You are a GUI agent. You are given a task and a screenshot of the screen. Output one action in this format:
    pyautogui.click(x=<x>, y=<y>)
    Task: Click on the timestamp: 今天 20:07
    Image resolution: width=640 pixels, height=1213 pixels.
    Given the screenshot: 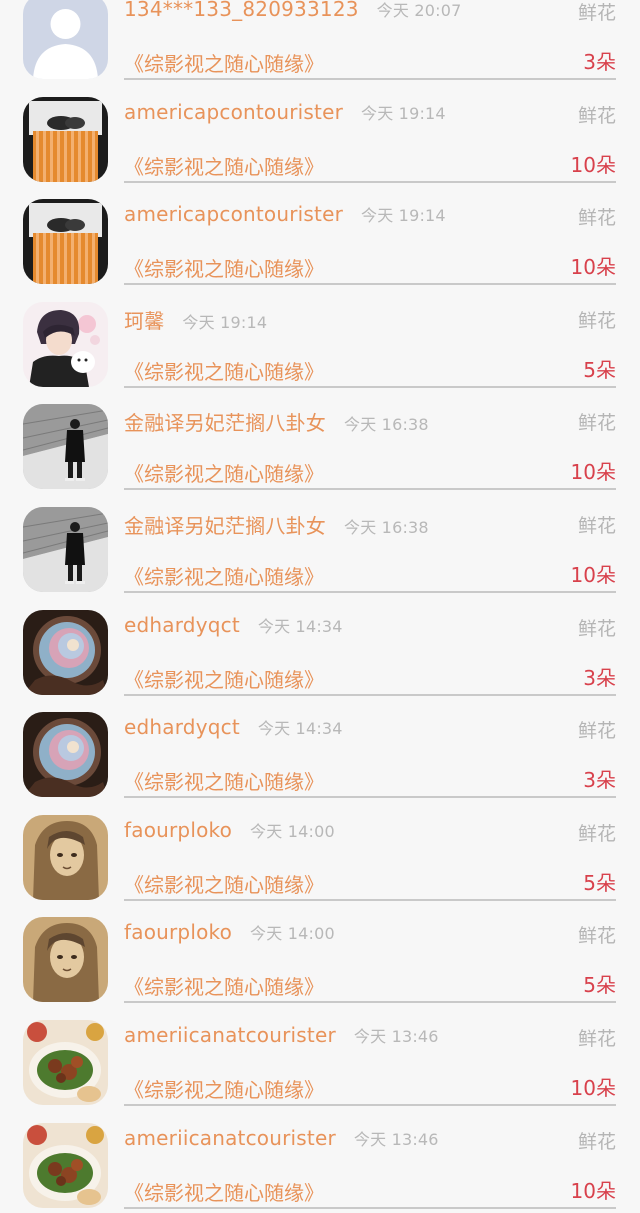 What is the action you would take?
    pyautogui.click(x=419, y=10)
    